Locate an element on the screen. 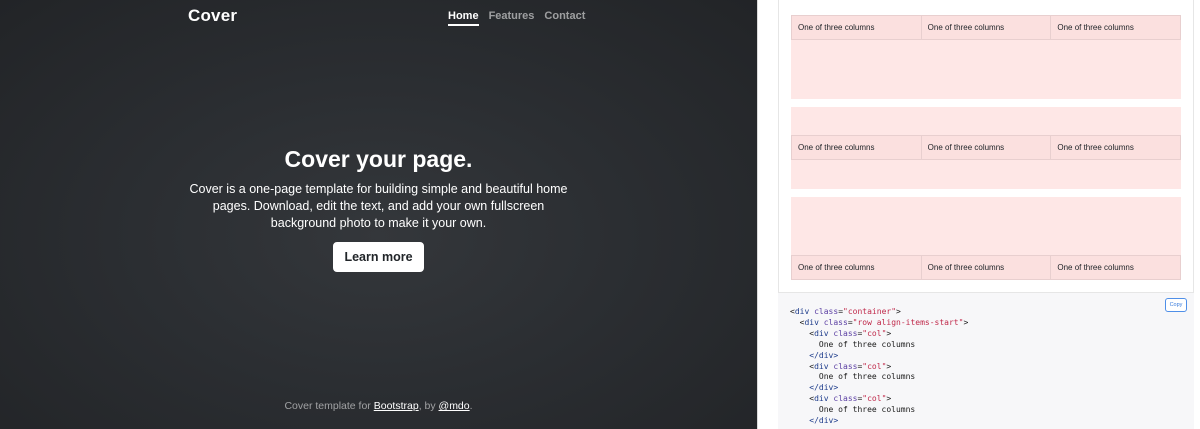 The width and height of the screenshot is (1200, 429). footer-prefix: Cover template for is located at coordinates (329, 406).